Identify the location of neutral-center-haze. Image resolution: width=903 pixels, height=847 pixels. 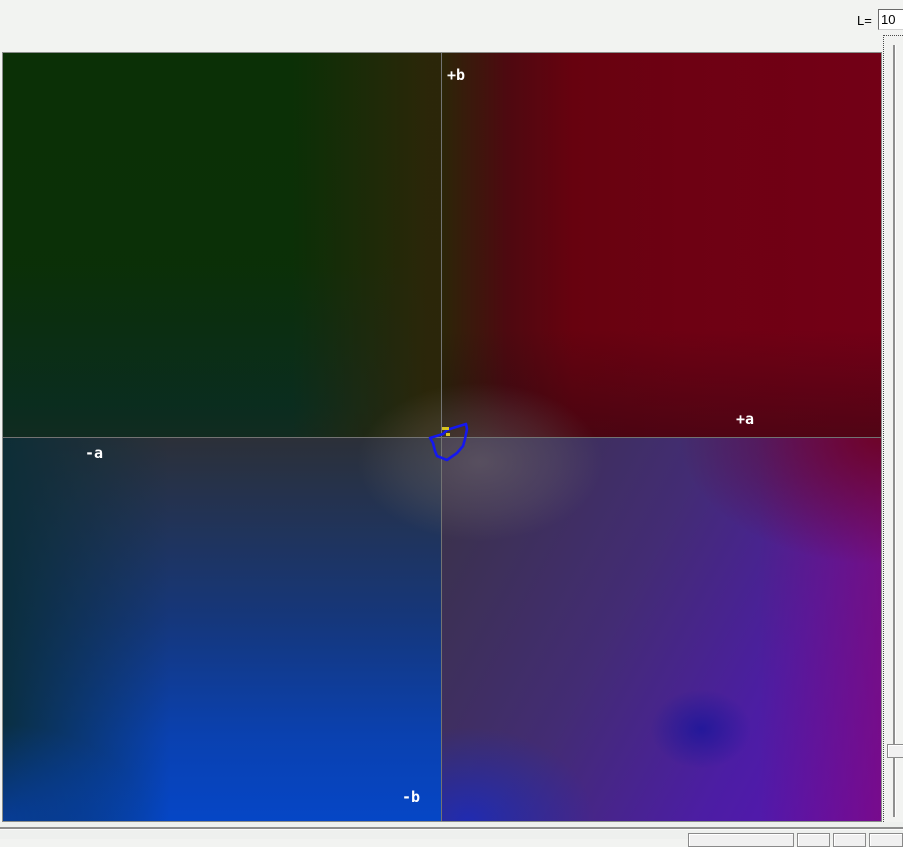
(480, 462).